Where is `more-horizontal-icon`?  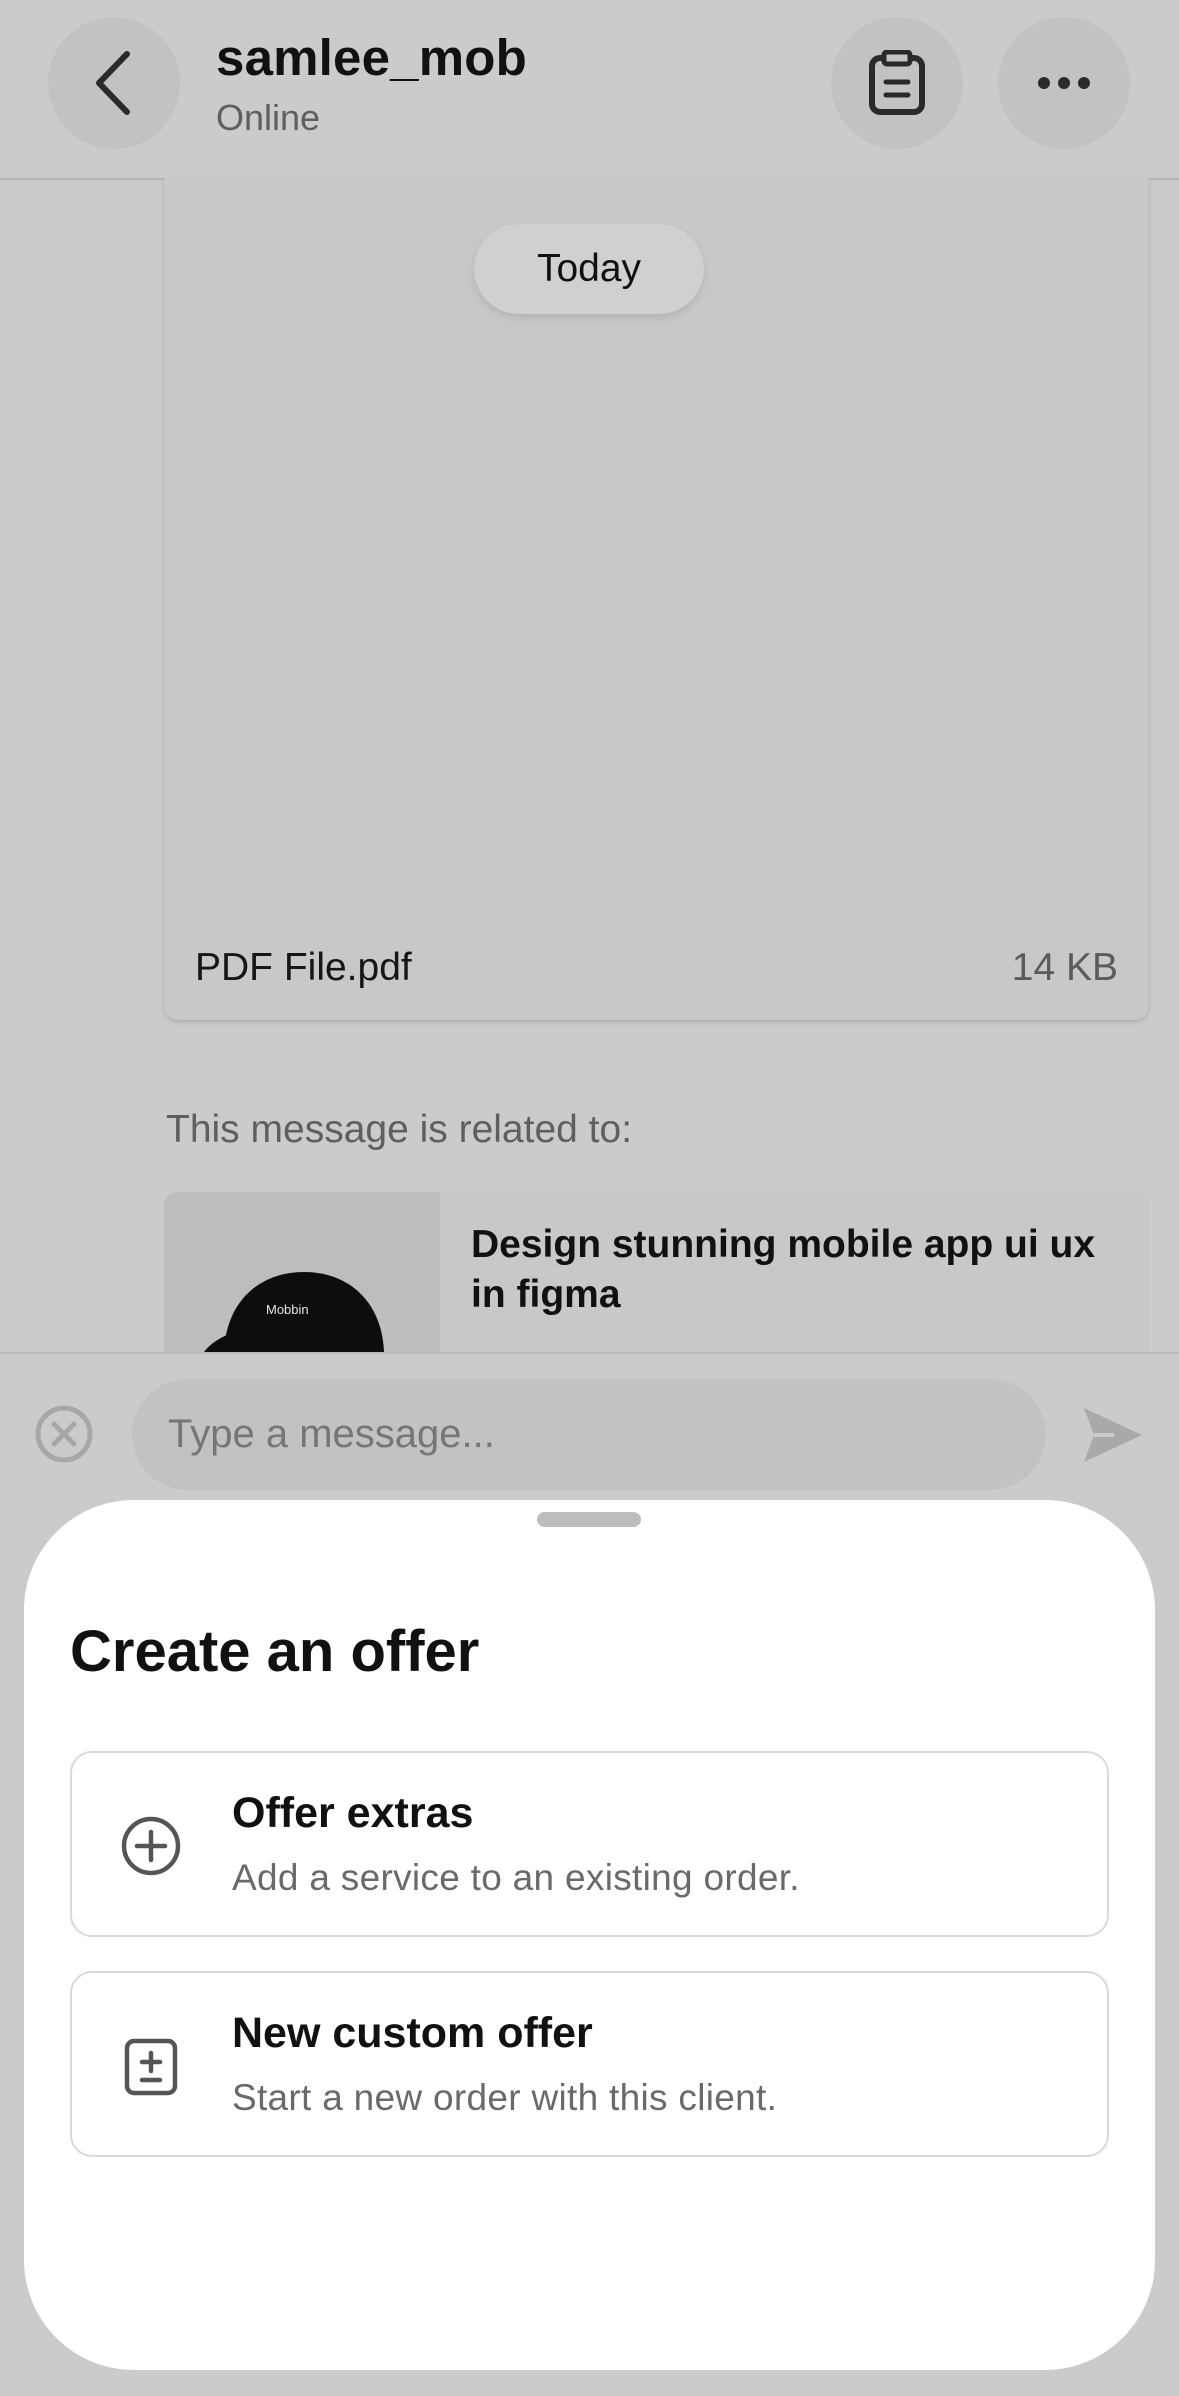 more-horizontal-icon is located at coordinates (1064, 83).